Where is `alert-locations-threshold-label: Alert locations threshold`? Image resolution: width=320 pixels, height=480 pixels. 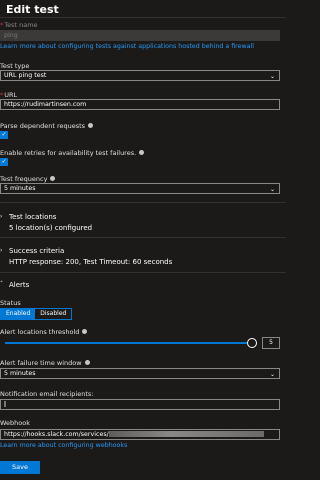
alert-locations-threshold-label: Alert locations threshold is located at coordinates (44, 332).